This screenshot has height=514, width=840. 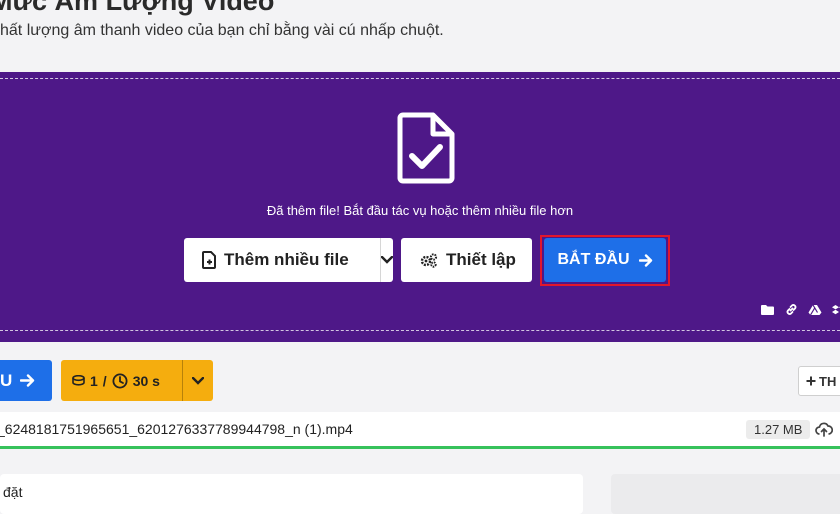 I want to click on start-button: BẮT ĐẦU, so click(x=605, y=260).